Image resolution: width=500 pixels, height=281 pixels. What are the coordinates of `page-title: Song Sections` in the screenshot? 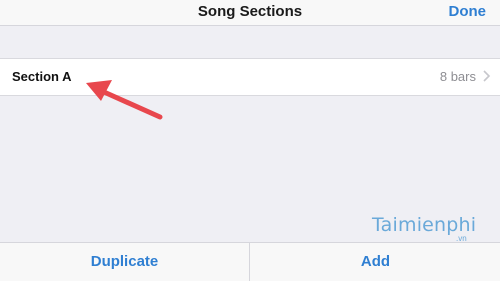 It's located at (250, 11).